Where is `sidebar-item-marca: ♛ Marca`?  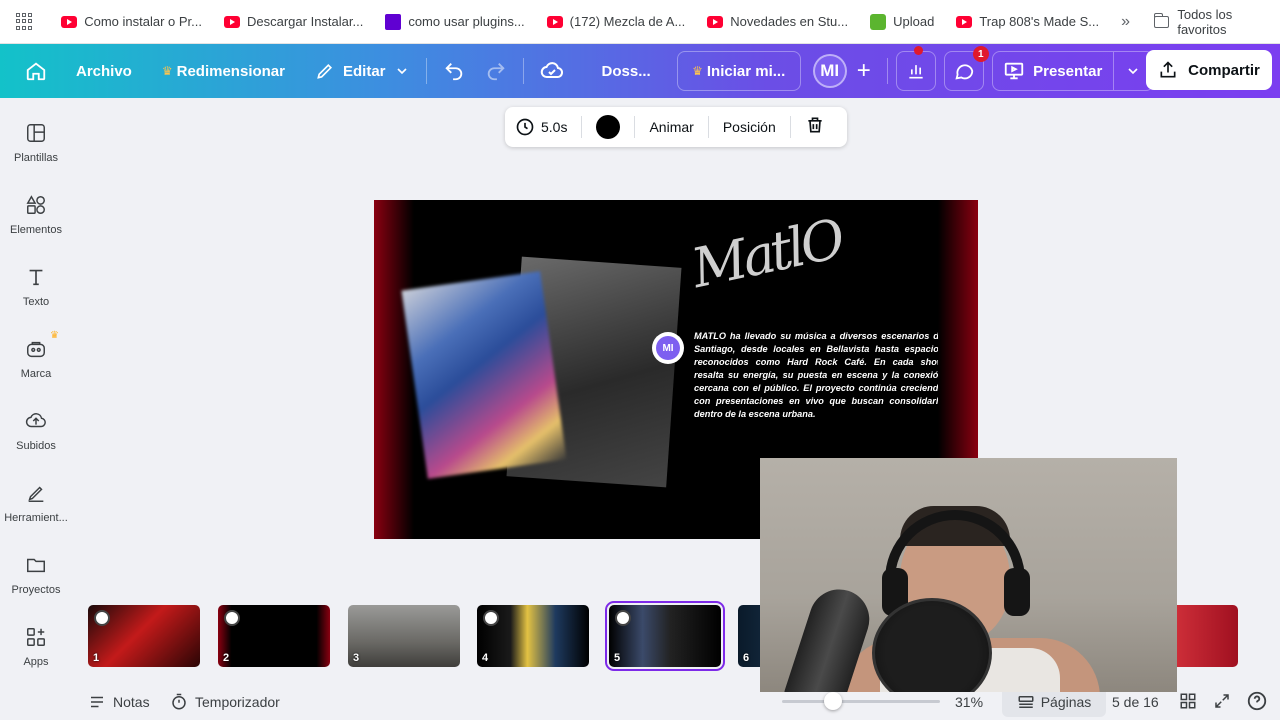
sidebar-item-marca: ♛ Marca is located at coordinates (36, 355).